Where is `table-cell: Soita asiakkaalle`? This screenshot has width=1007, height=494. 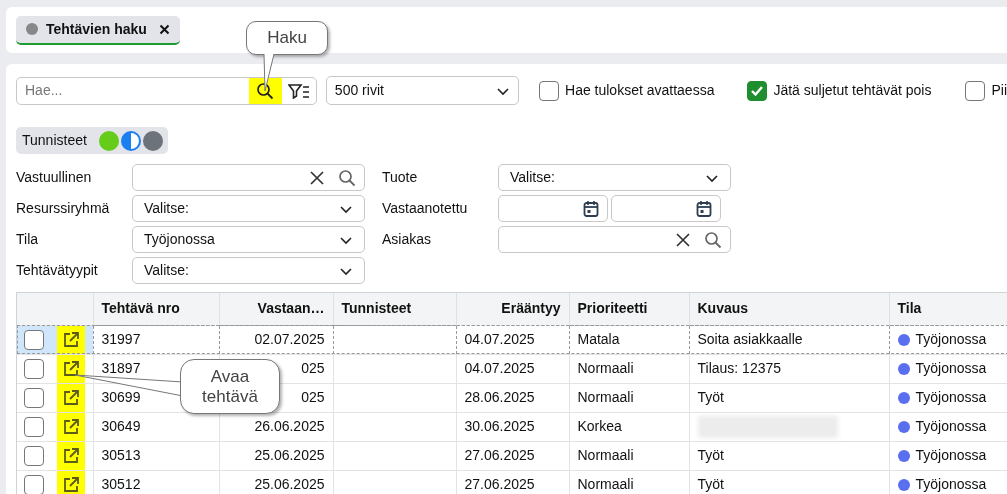
table-cell: Soita asiakkaalle is located at coordinates (789, 339).